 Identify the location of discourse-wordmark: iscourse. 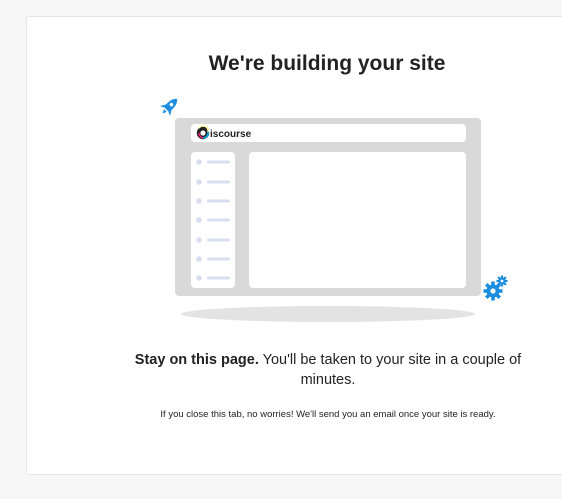
(231, 134).